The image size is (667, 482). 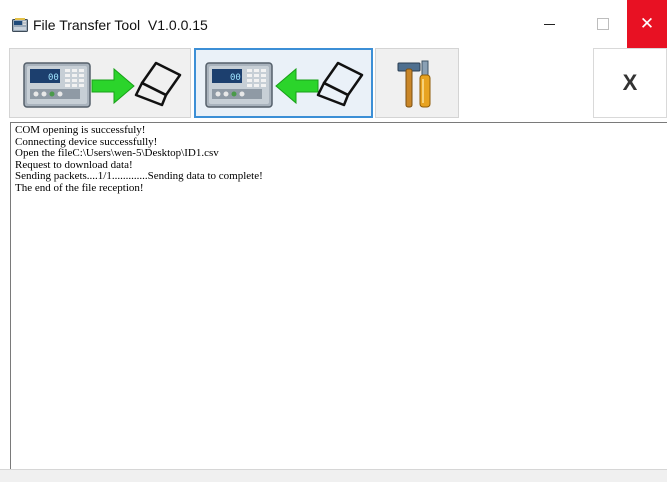 I want to click on minimize-icon, so click(x=549, y=24).